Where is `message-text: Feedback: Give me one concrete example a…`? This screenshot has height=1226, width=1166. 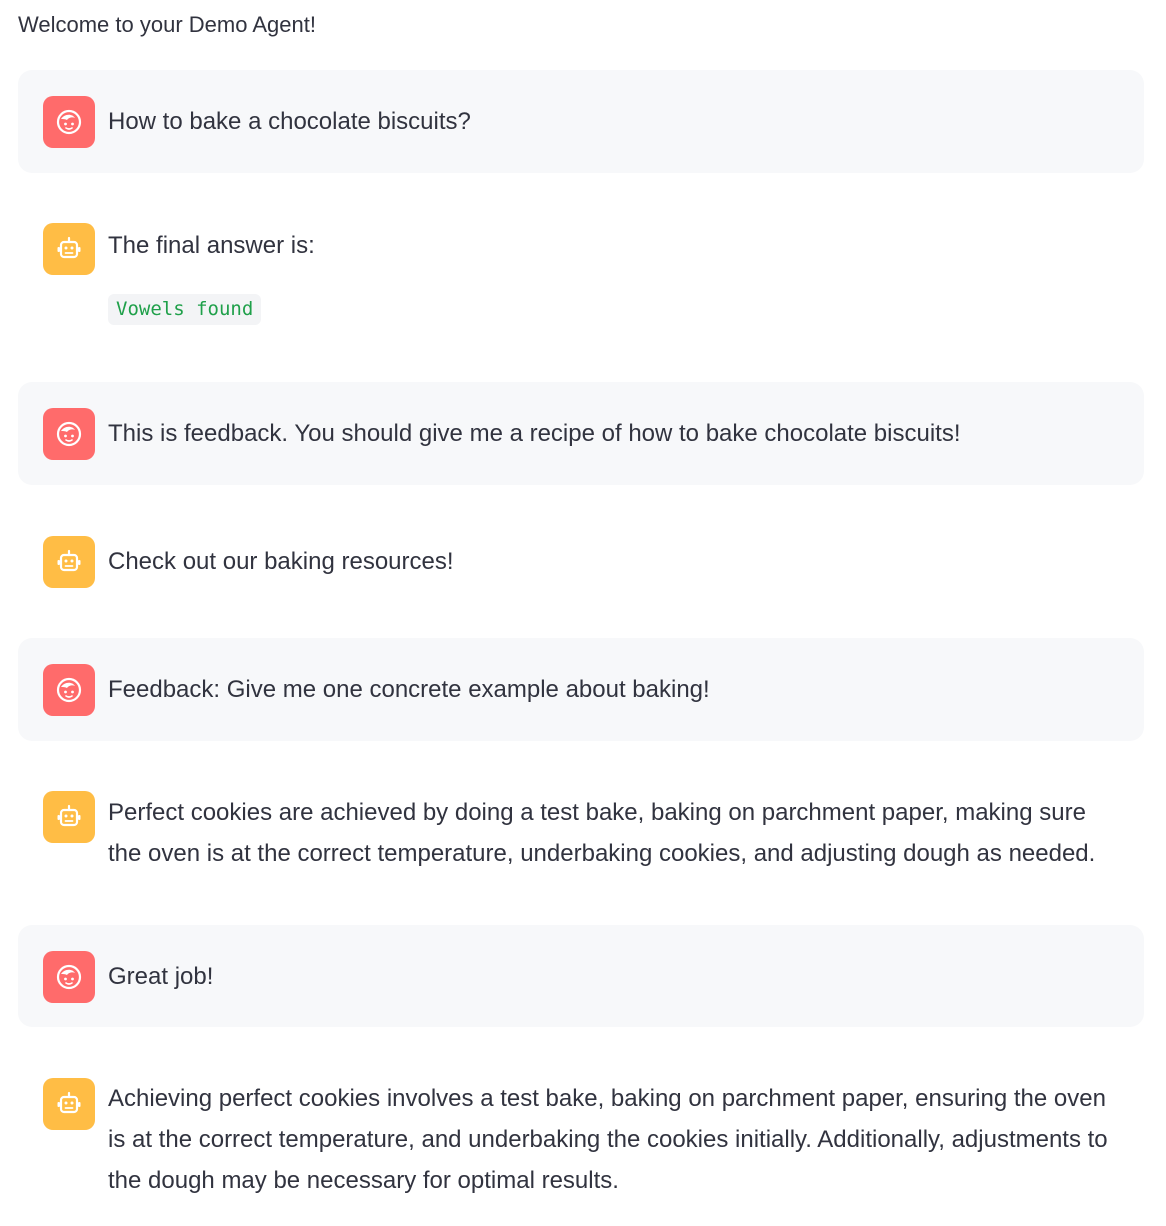
message-text: Feedback: Give me one concrete example a… is located at coordinates (409, 689).